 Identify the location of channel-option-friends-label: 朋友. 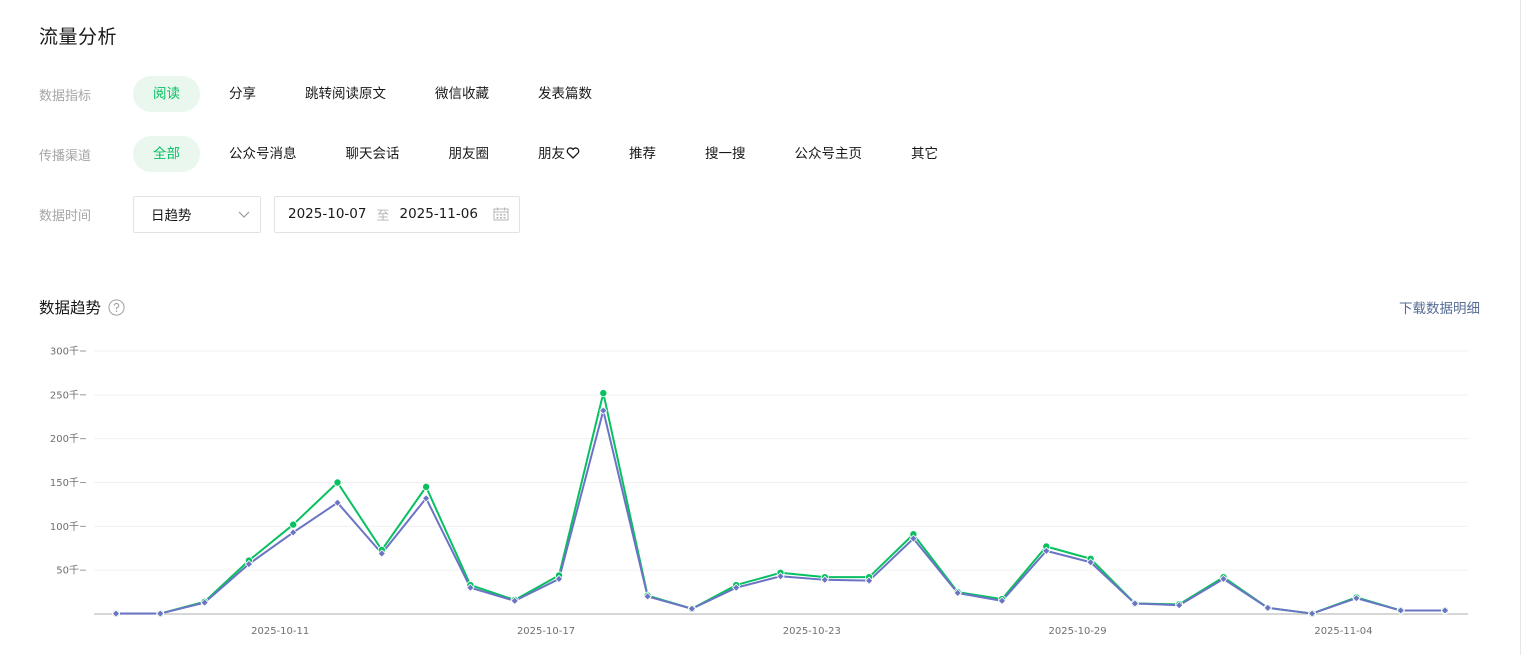
(551, 154).